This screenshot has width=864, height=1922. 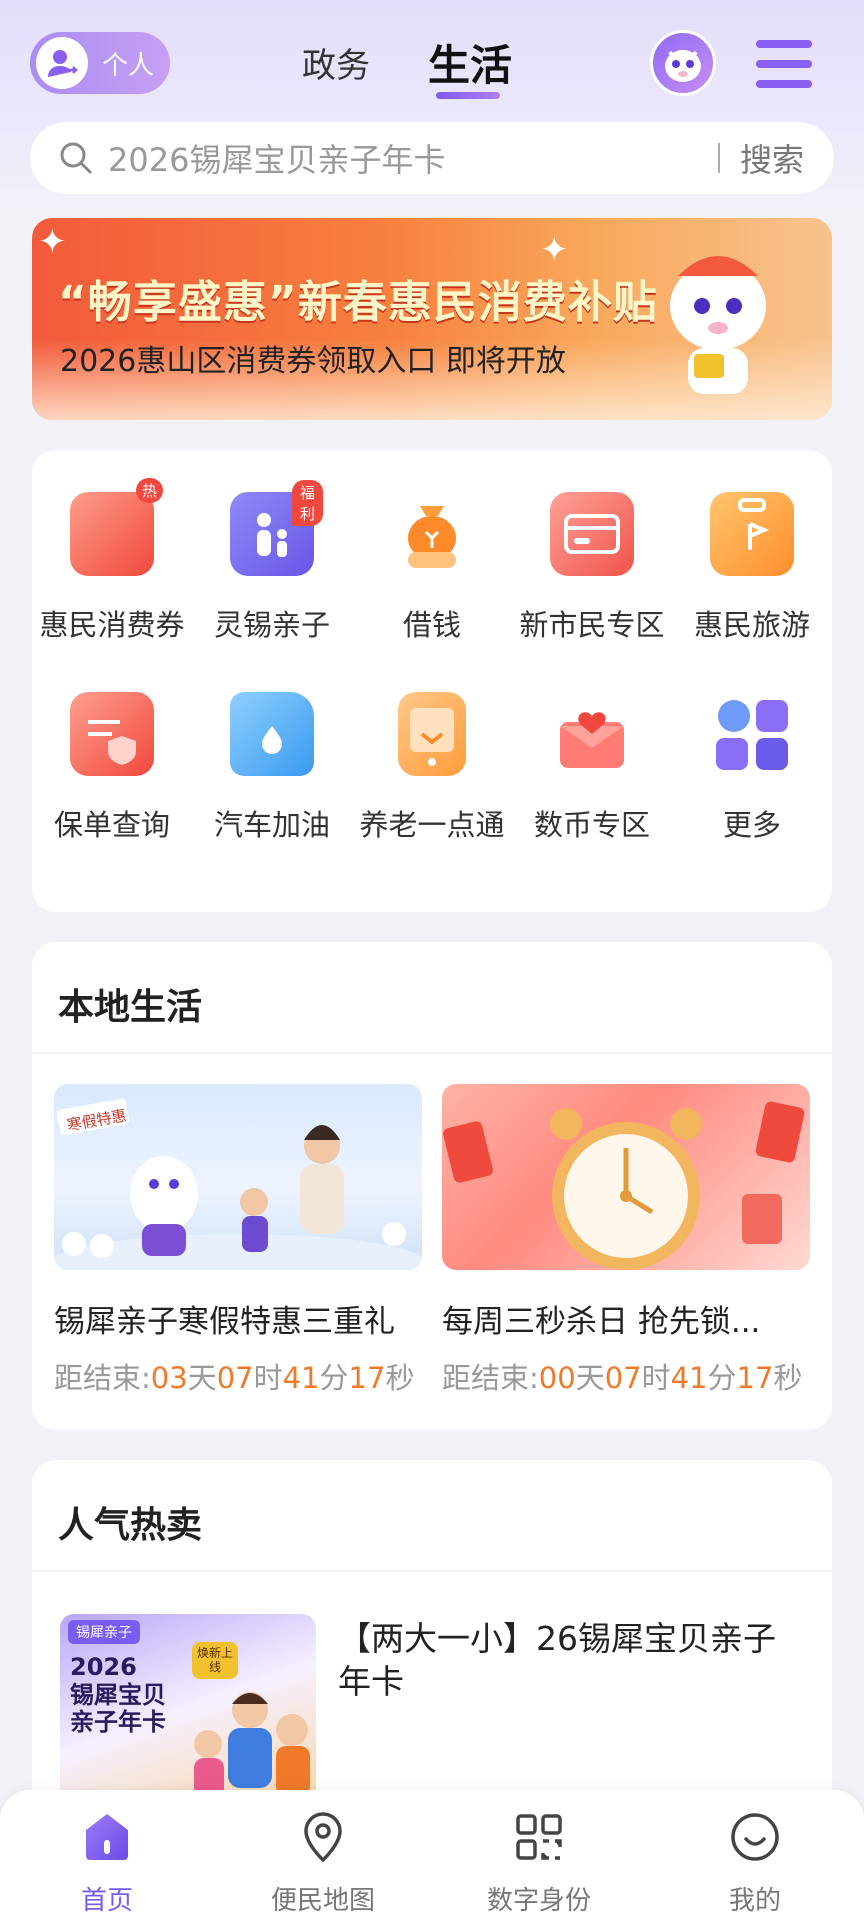 I want to click on map-pin-icon, so click(x=323, y=1837).